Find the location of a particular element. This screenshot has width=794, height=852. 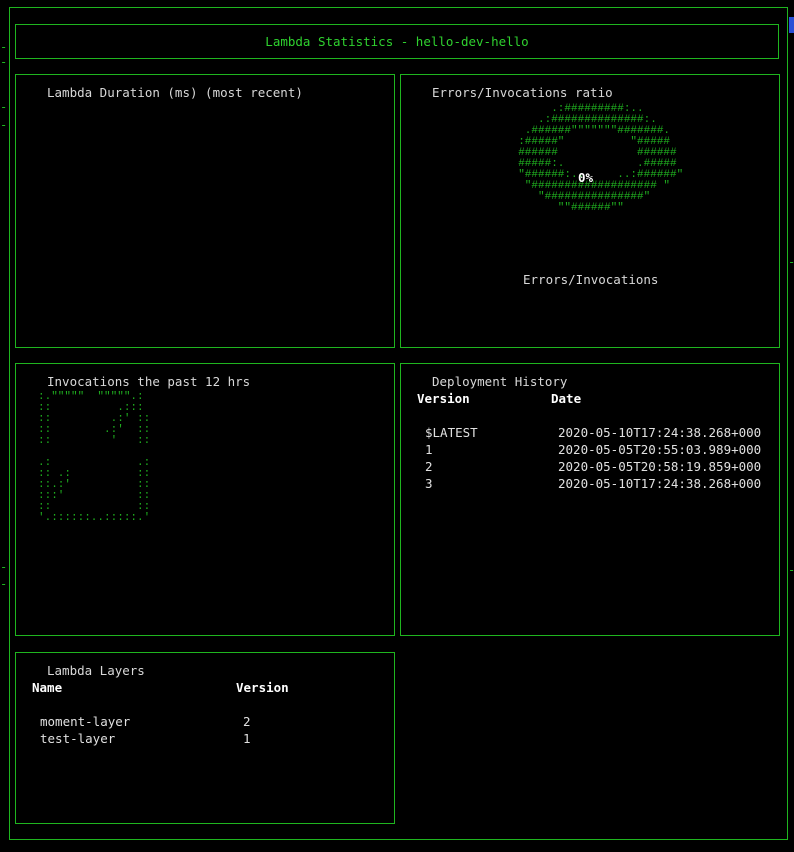

deployment-panel-title: Deployment History is located at coordinates (500, 381).